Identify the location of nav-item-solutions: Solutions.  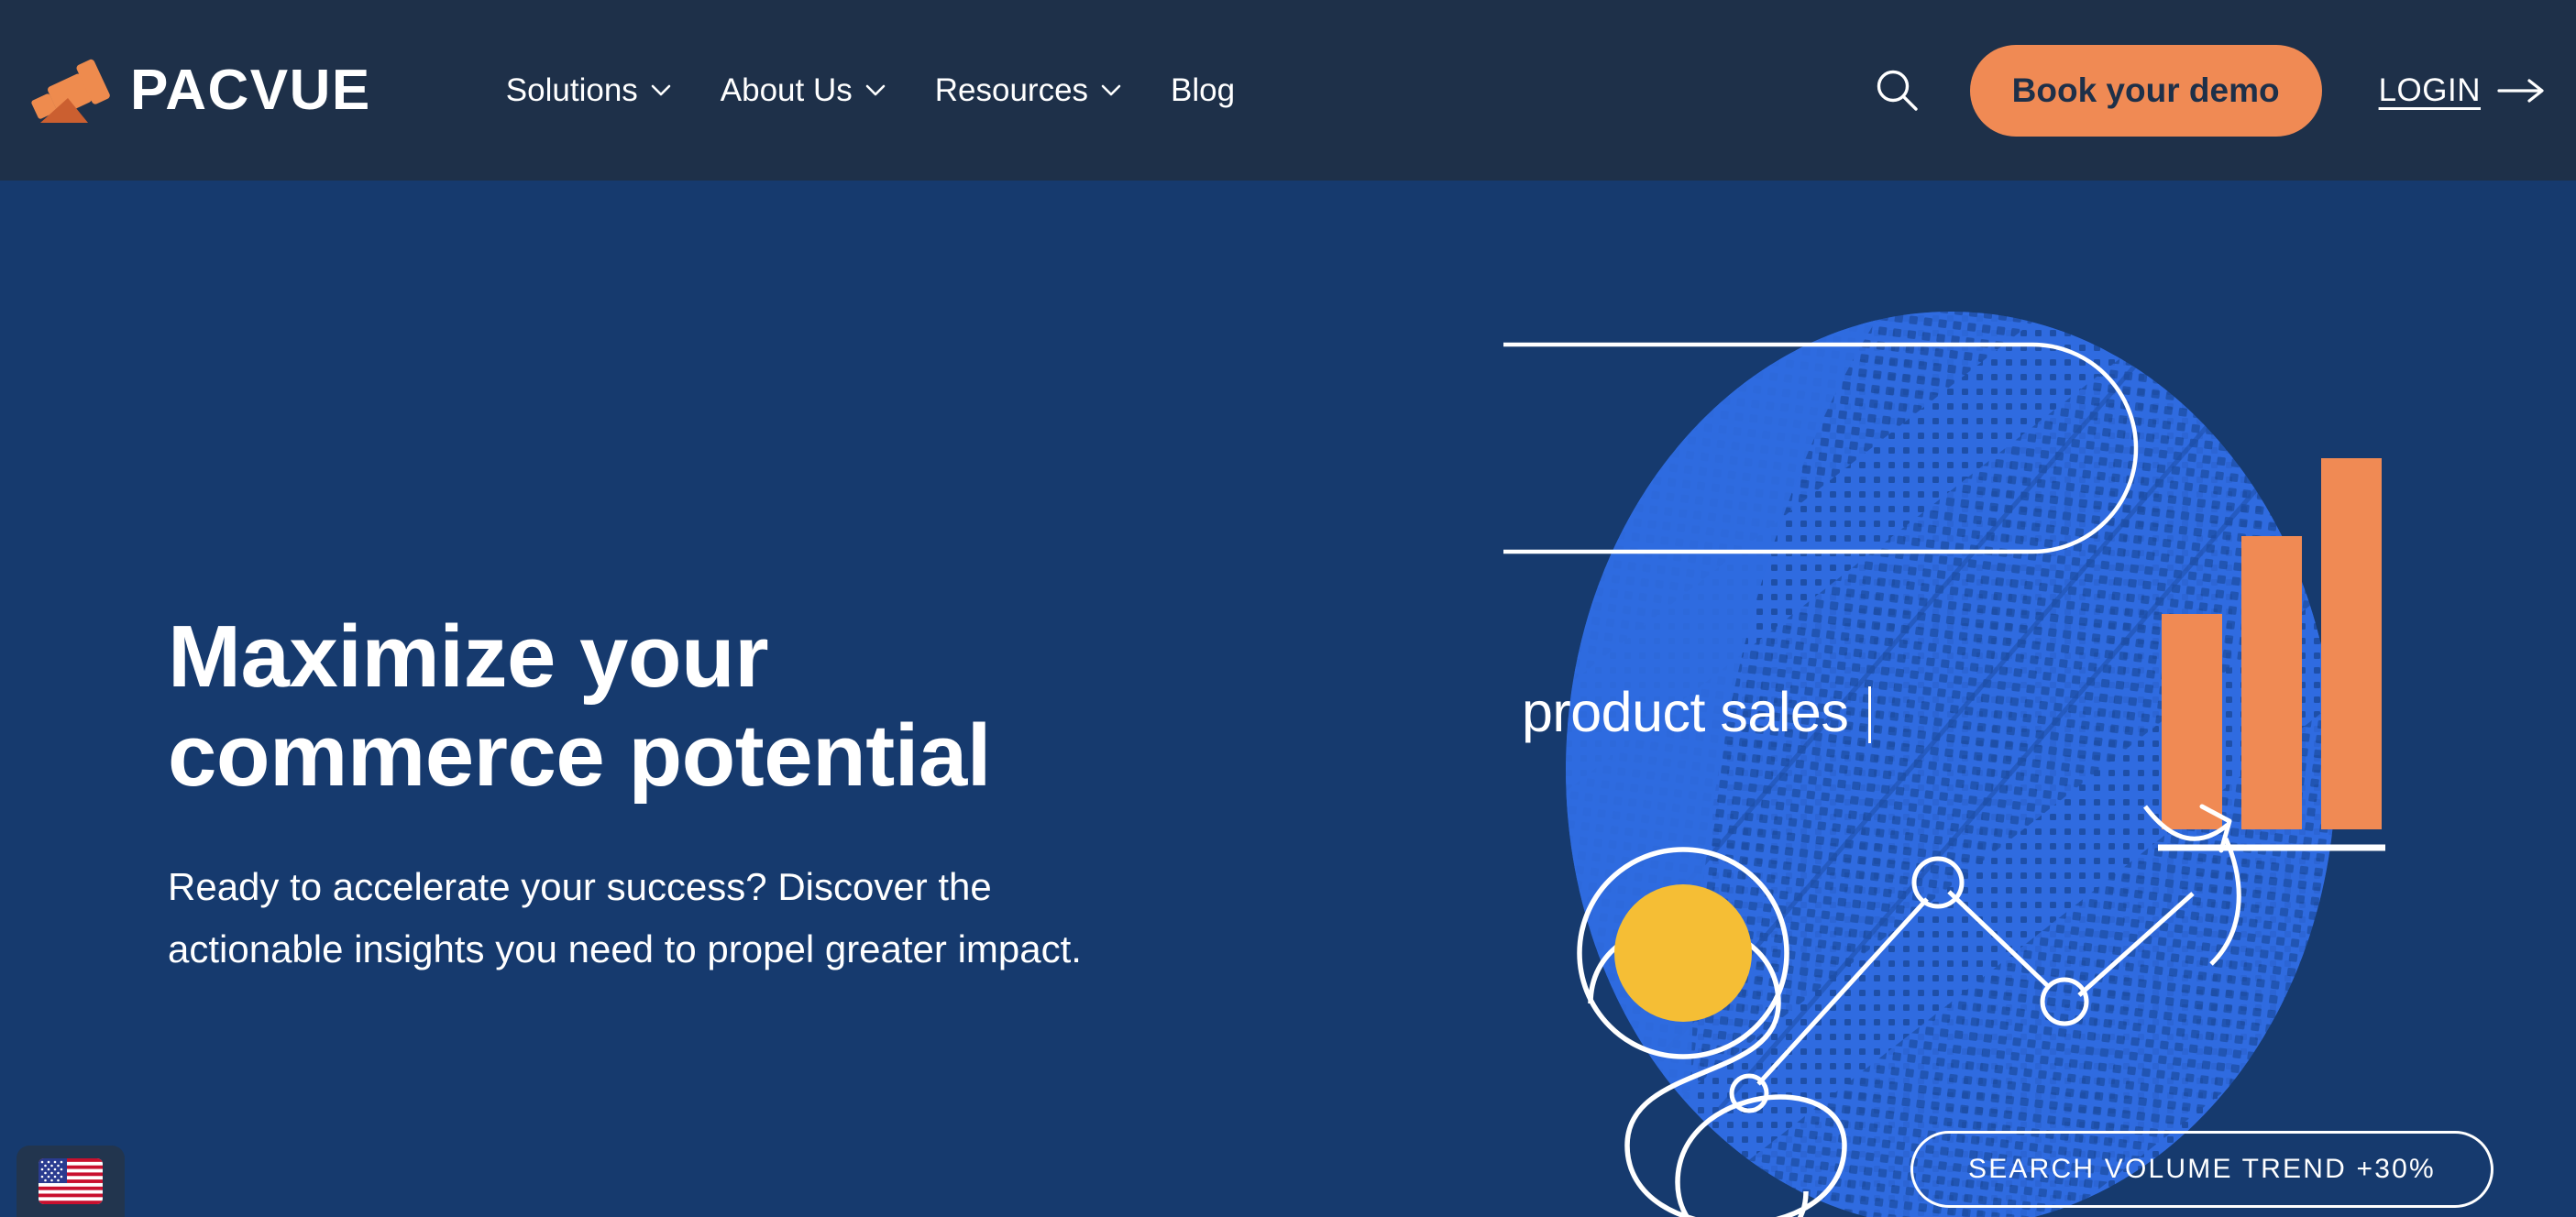
(588, 90).